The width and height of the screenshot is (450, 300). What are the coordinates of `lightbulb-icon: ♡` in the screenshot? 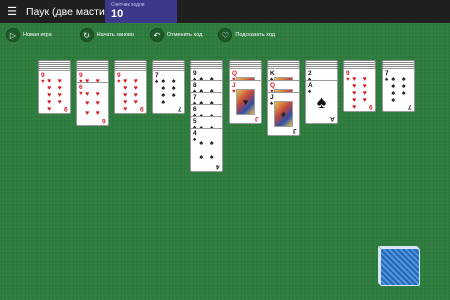 It's located at (225, 35).